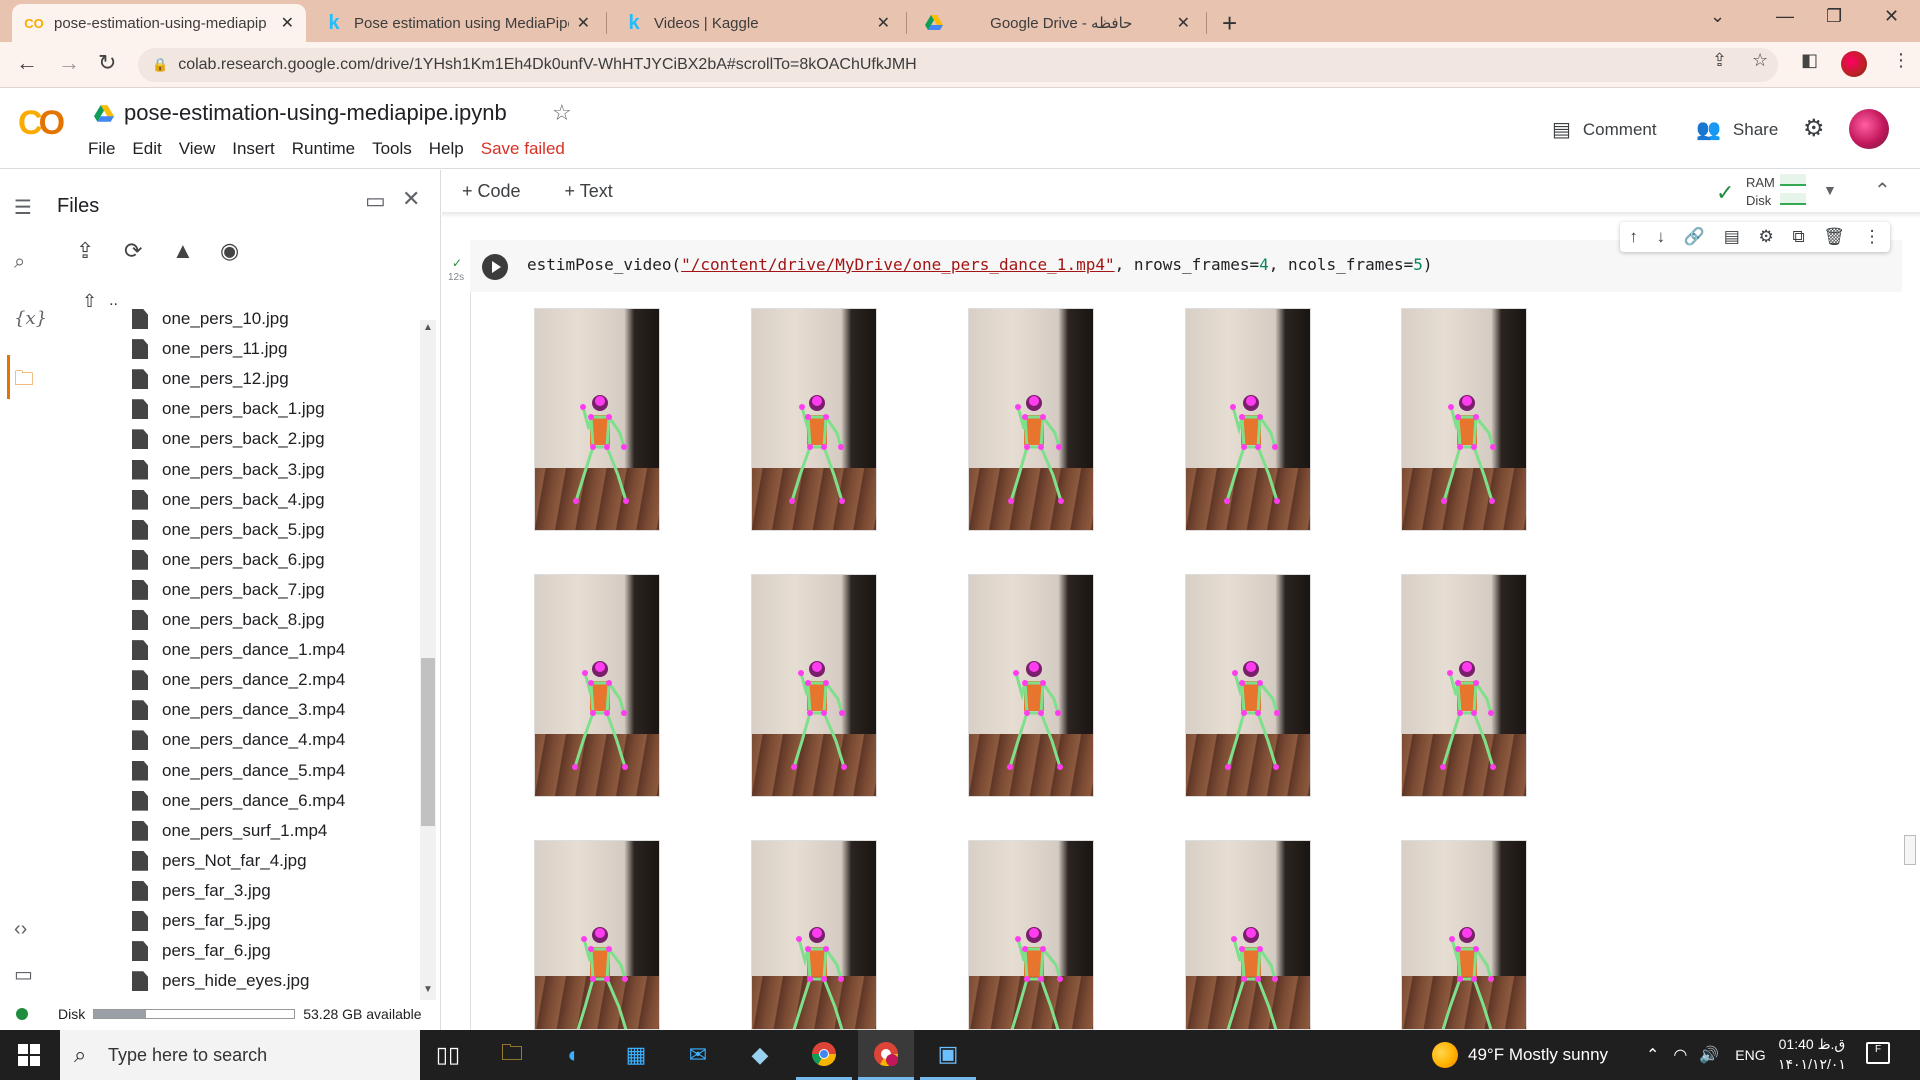 This screenshot has height=1080, width=1920. What do you see at coordinates (100, 301) in the screenshot?
I see `parent-directory-row: ⇧ ..` at bounding box center [100, 301].